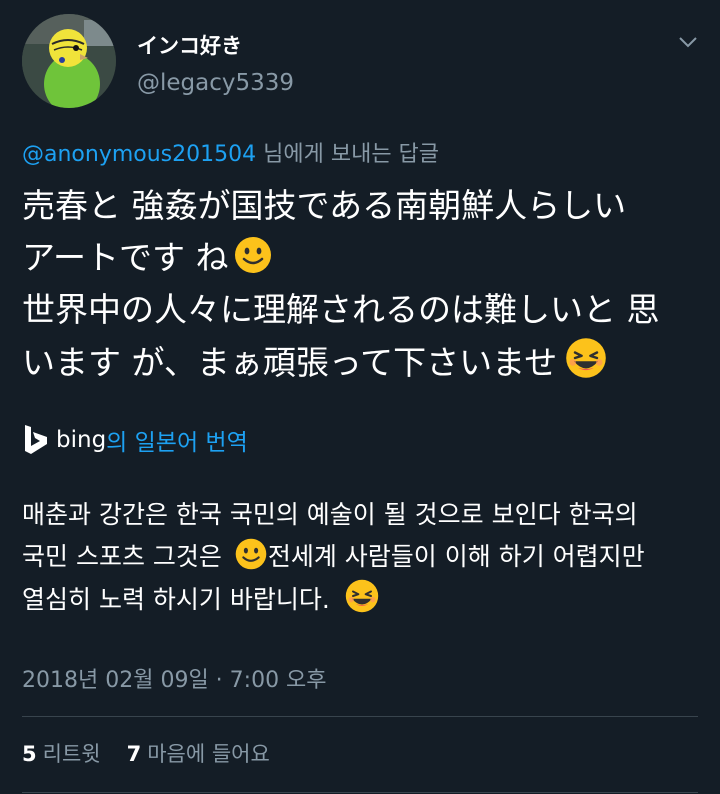 This screenshot has height=794, width=720. I want to click on likes-label: 마음에 들어요, so click(208, 754).